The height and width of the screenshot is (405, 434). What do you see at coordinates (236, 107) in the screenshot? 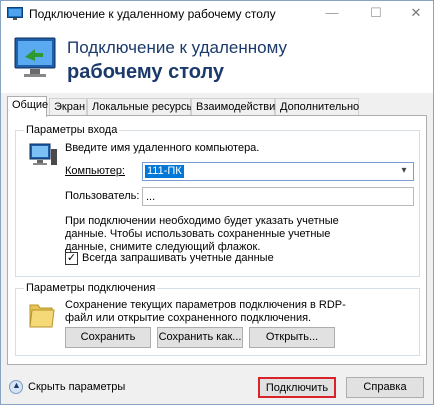
I see `tab-experience: Взаимодействие` at bounding box center [236, 107].